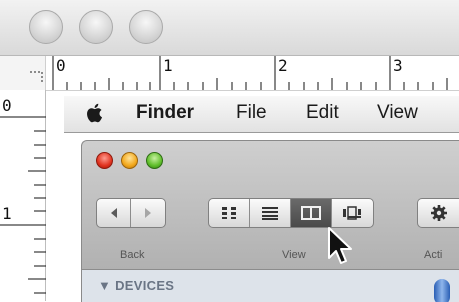 The image size is (459, 302). Describe the element at coordinates (250, 73) in the screenshot. I see `ruler-ticks` at that location.